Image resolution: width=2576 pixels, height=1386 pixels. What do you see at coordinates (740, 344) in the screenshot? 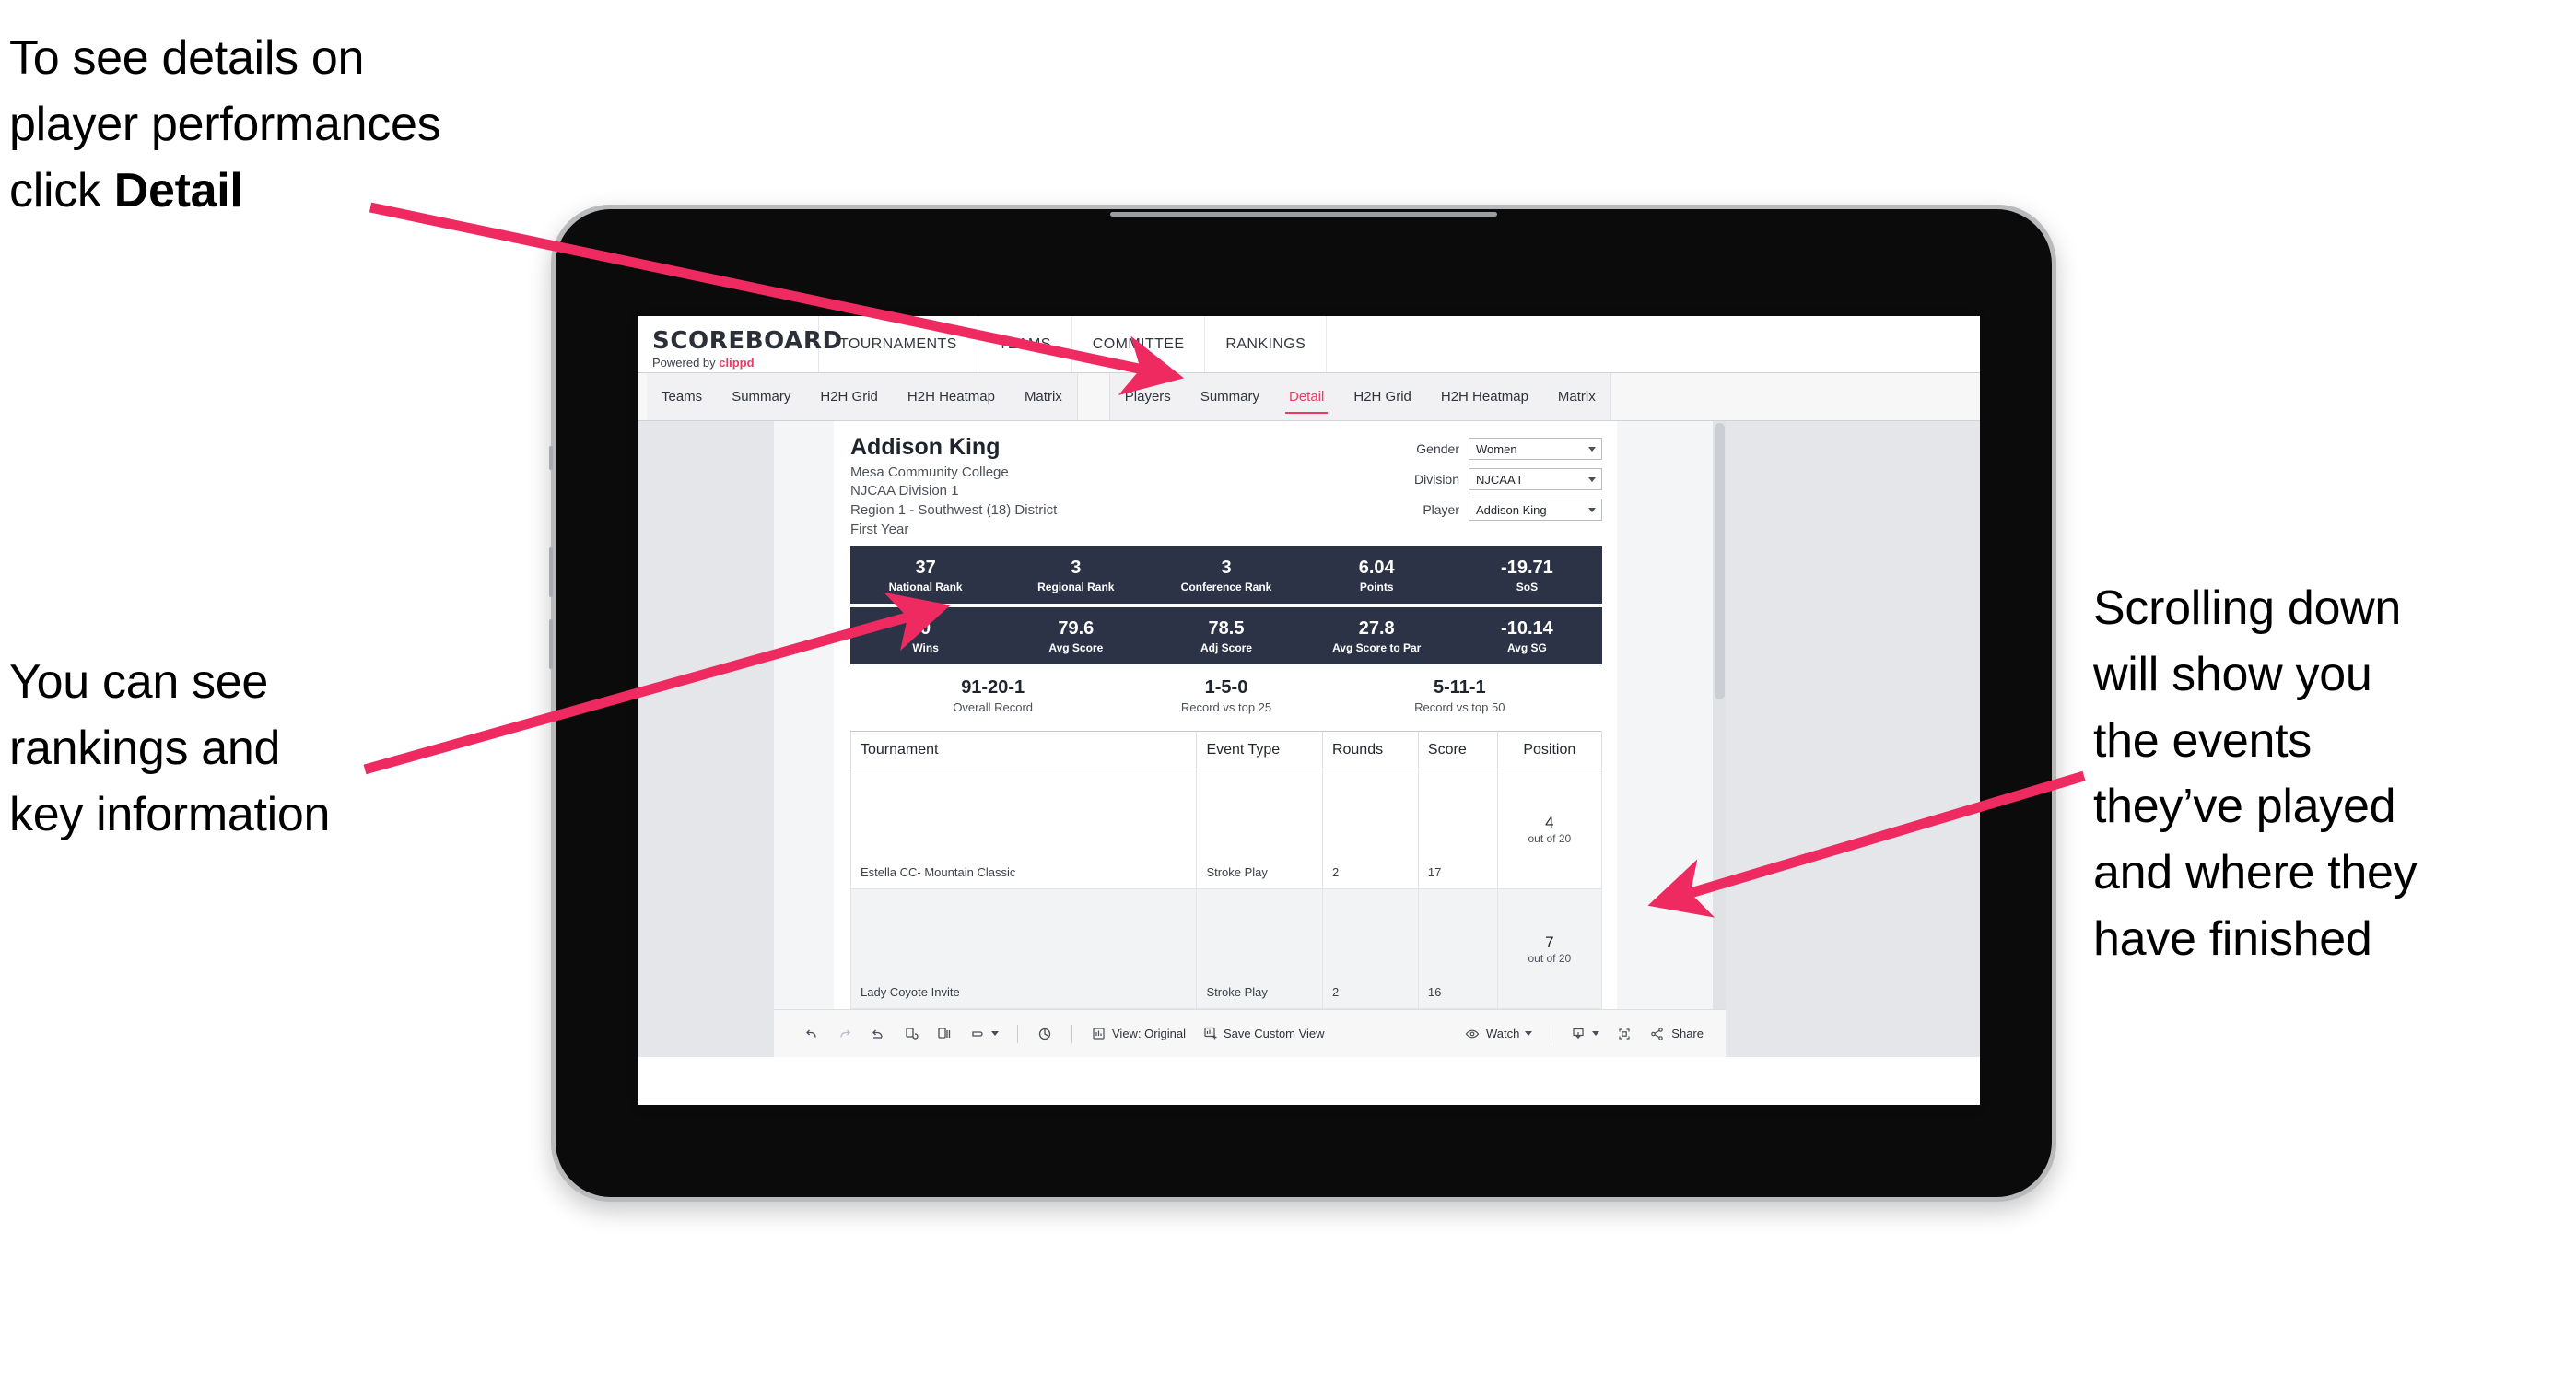
I see `app-logo: SCOREBOARD Powered by clippd` at bounding box center [740, 344].